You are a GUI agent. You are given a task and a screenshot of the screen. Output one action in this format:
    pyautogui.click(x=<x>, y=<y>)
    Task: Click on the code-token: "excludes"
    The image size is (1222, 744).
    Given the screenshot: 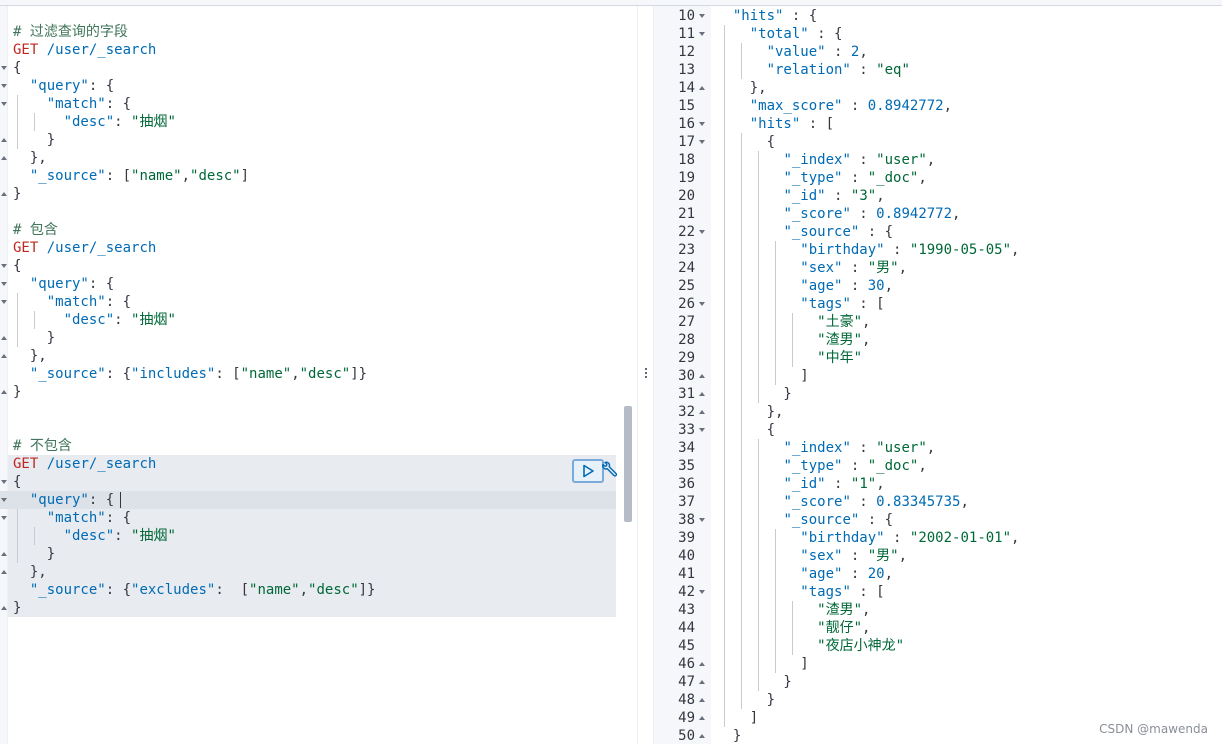 What is the action you would take?
    pyautogui.click(x=173, y=590)
    